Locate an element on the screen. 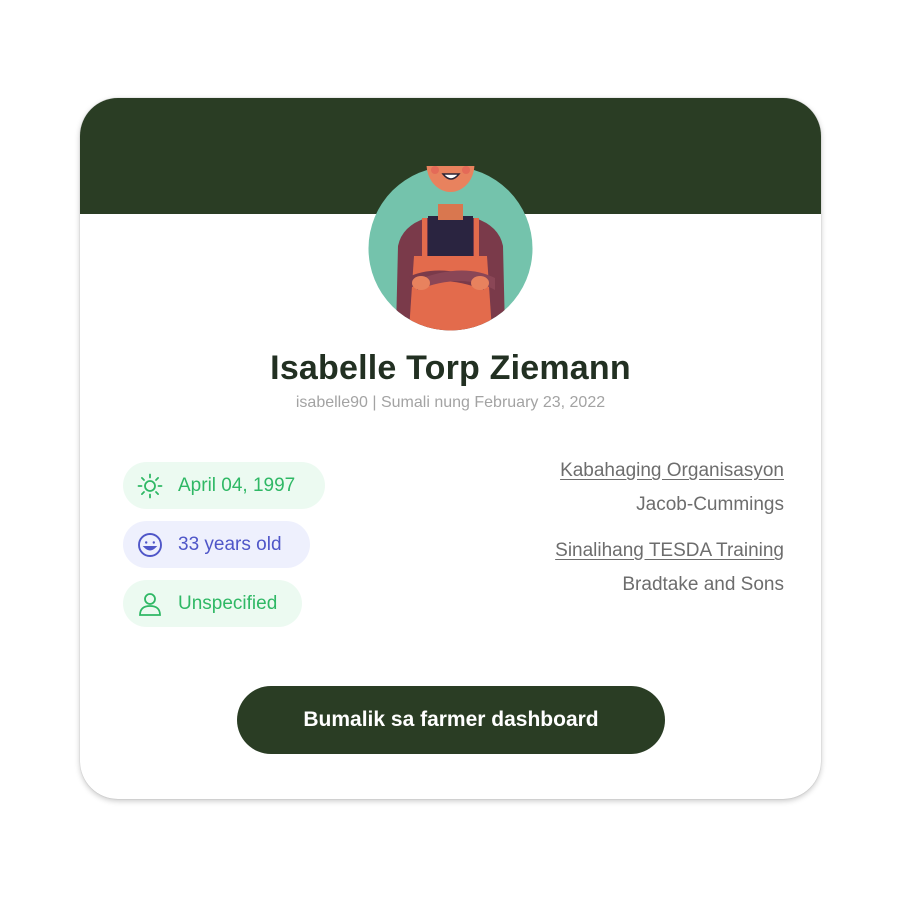  username: isabelle90 is located at coordinates (331, 402).